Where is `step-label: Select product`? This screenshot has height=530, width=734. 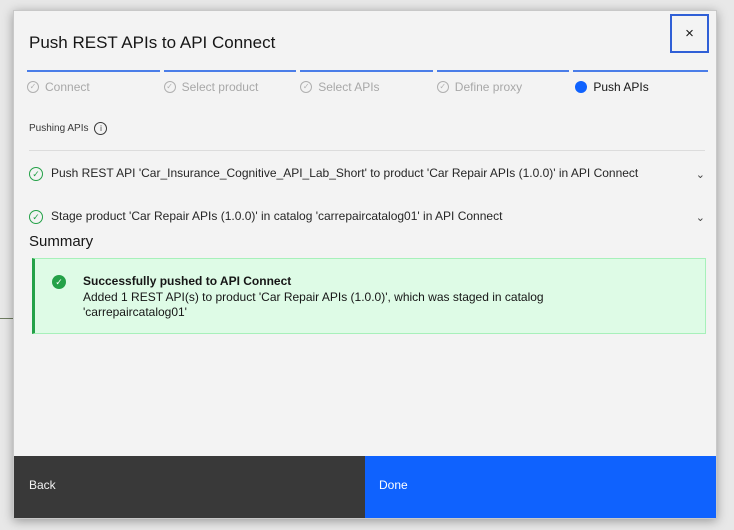 step-label: Select product is located at coordinates (220, 87).